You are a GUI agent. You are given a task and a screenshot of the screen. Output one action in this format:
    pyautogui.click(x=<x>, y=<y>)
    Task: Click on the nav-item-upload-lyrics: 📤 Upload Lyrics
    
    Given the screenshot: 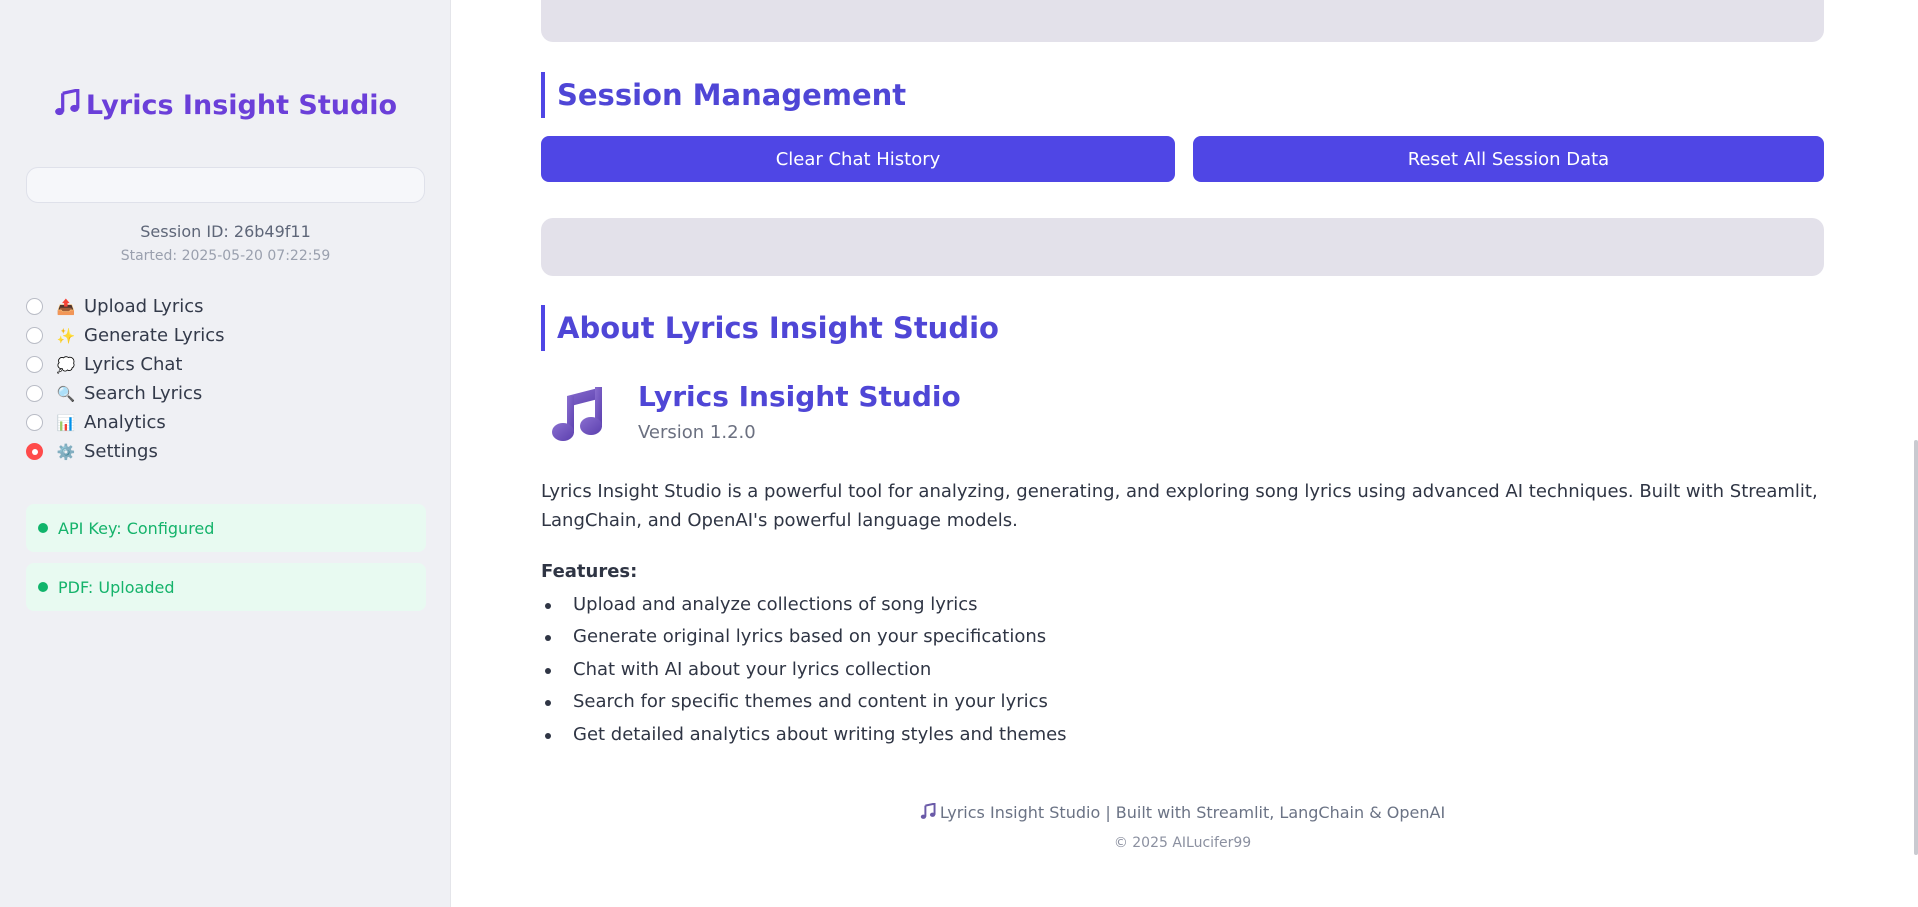 What is the action you would take?
    pyautogui.click(x=226, y=306)
    